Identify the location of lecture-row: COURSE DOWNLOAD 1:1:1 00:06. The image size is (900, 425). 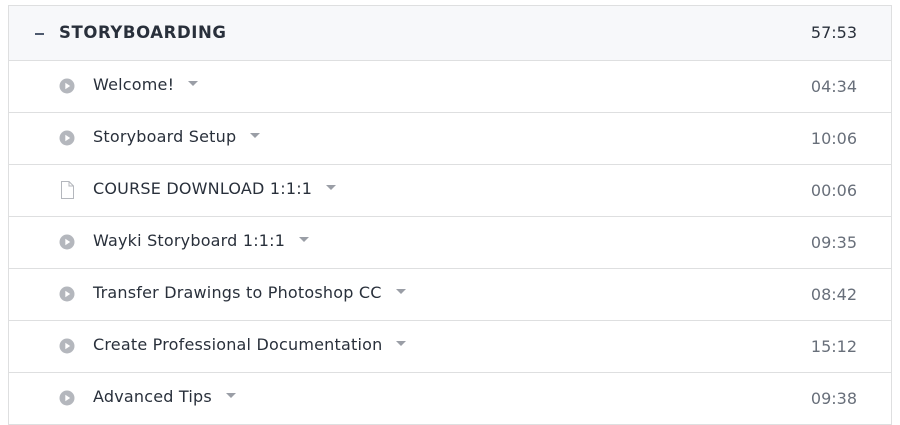
(450, 191).